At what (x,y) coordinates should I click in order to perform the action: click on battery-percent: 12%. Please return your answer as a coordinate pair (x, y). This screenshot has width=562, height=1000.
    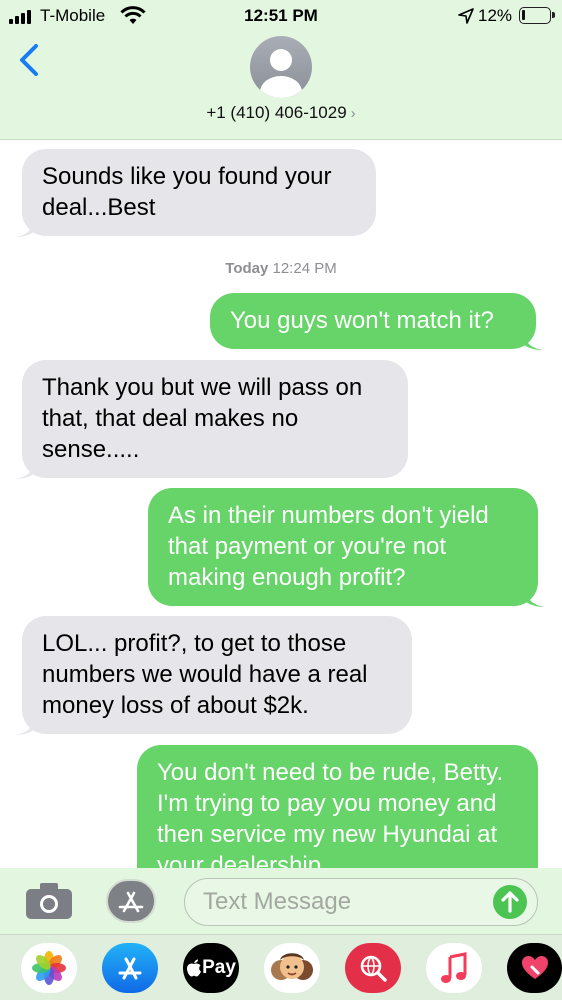
    Looking at the image, I should click on (495, 15).